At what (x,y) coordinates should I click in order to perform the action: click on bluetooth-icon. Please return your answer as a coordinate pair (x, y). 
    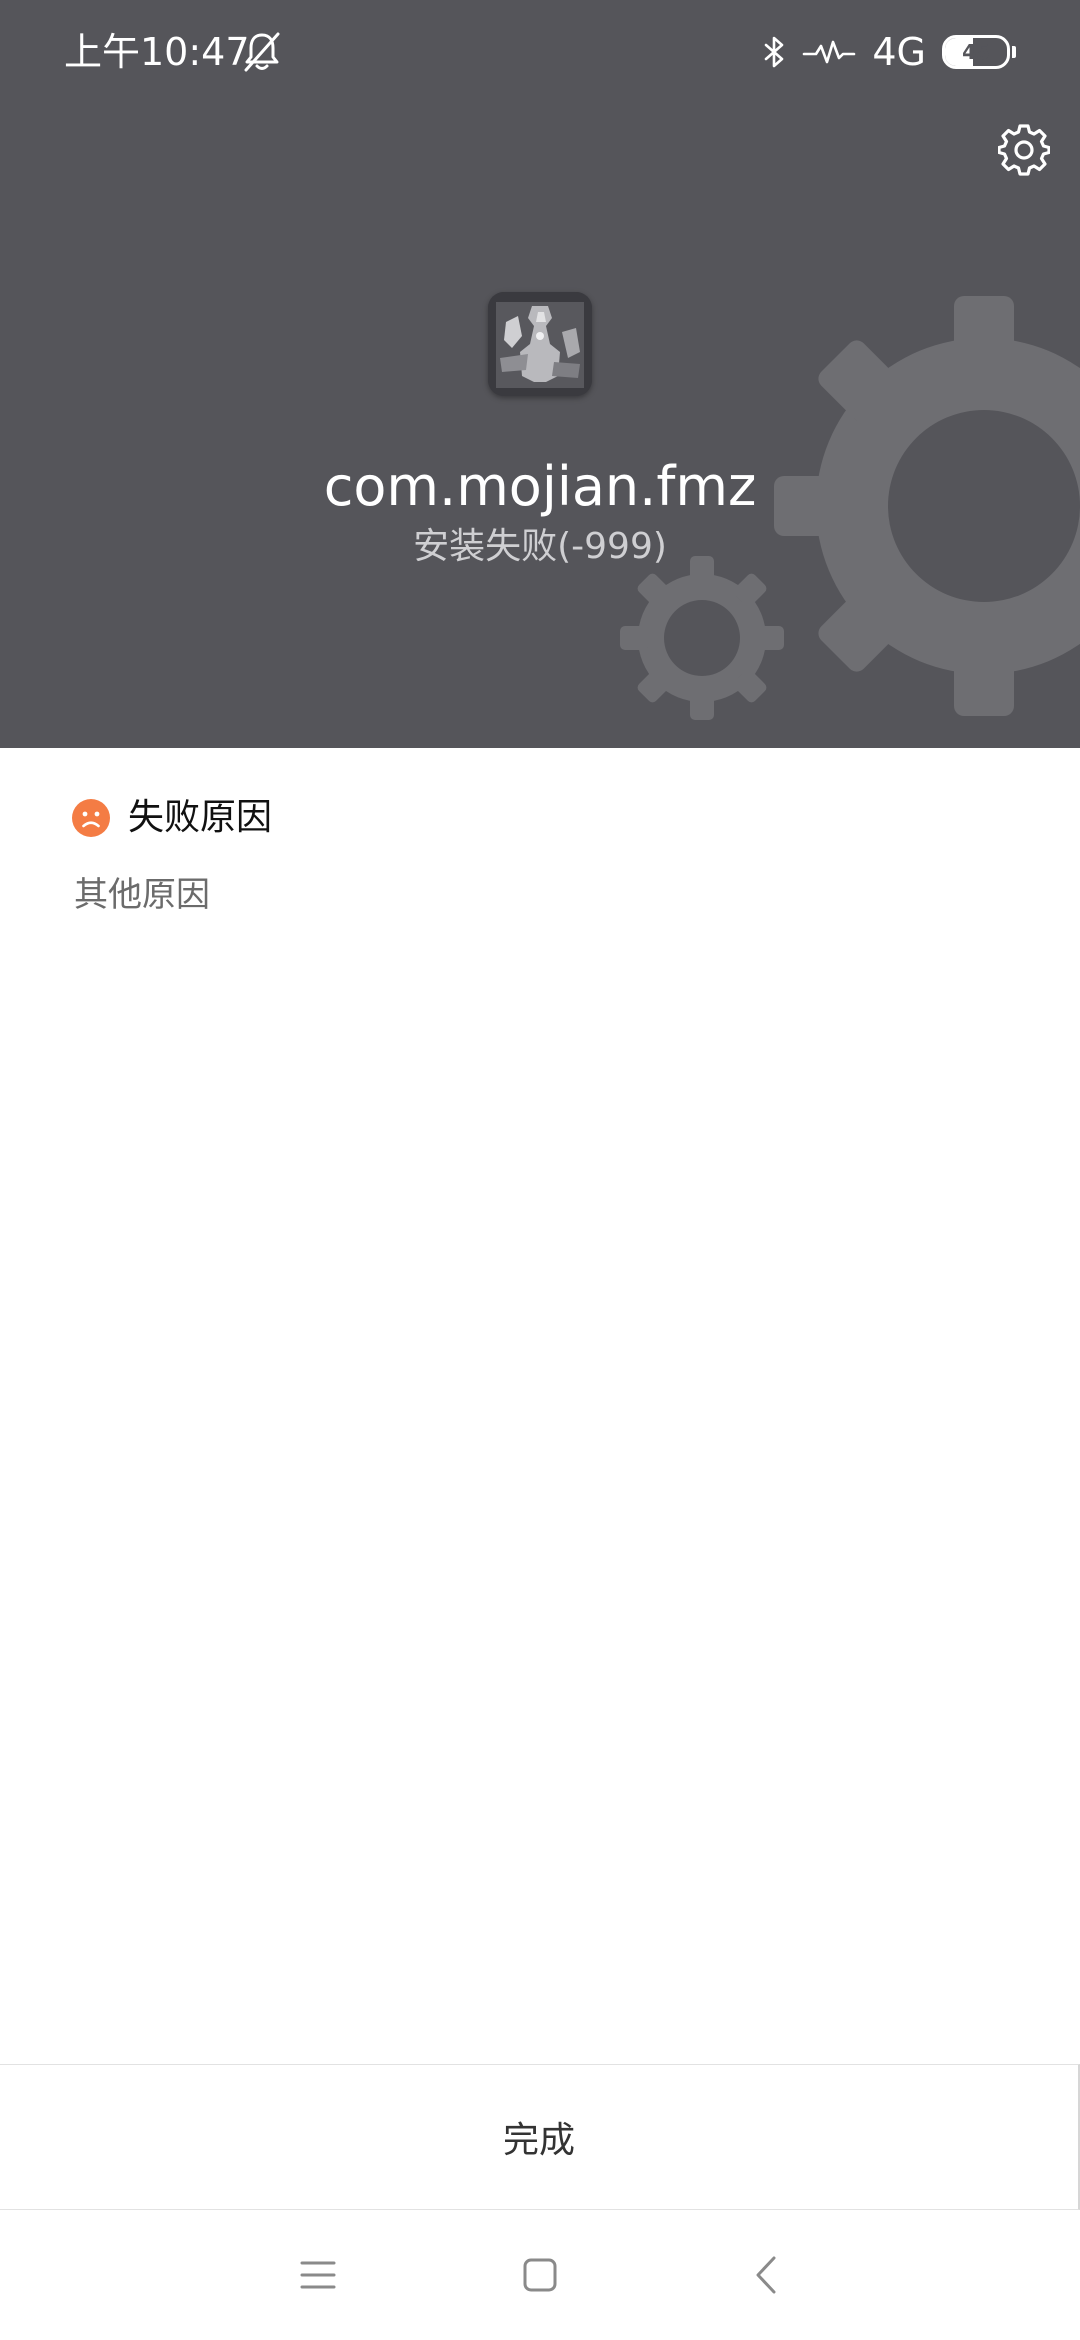
    Looking at the image, I should click on (774, 52).